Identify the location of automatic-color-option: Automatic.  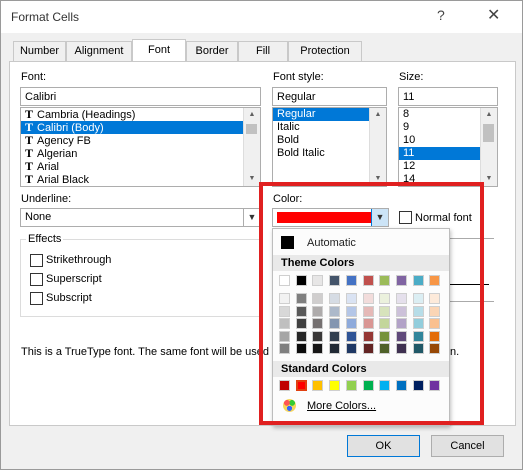
(331, 243).